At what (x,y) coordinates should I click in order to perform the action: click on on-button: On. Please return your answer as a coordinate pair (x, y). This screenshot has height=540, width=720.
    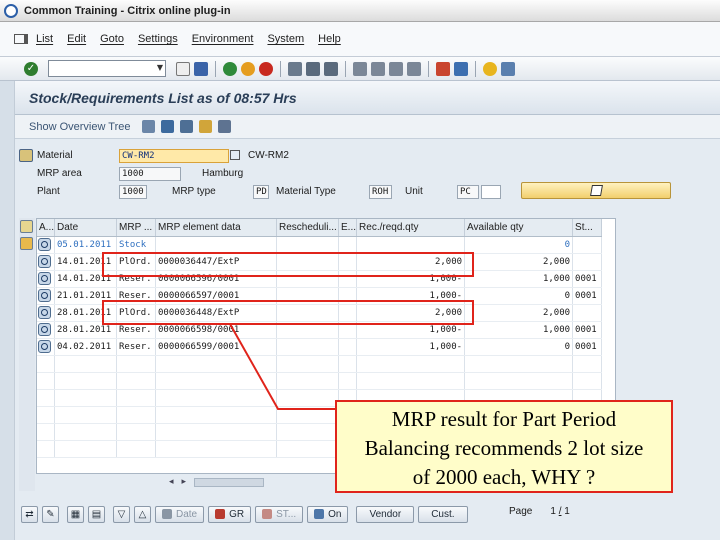
    Looking at the image, I should click on (328, 514).